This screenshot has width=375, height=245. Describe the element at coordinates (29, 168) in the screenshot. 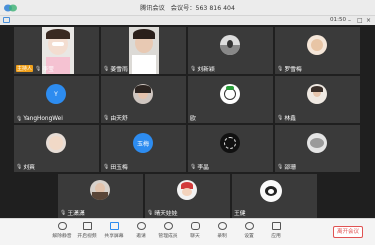

I see `participant-name: 刘爽` at that location.